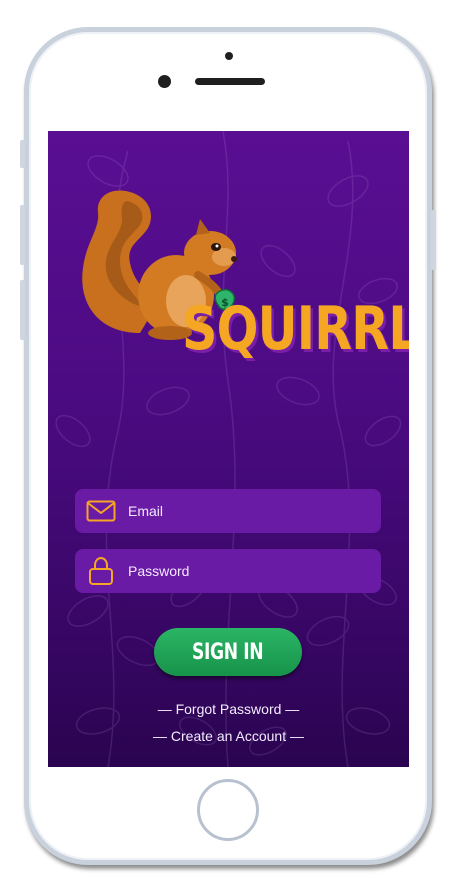 Image resolution: width=456 pixels, height=891 pixels. I want to click on password-input, so click(254, 571).